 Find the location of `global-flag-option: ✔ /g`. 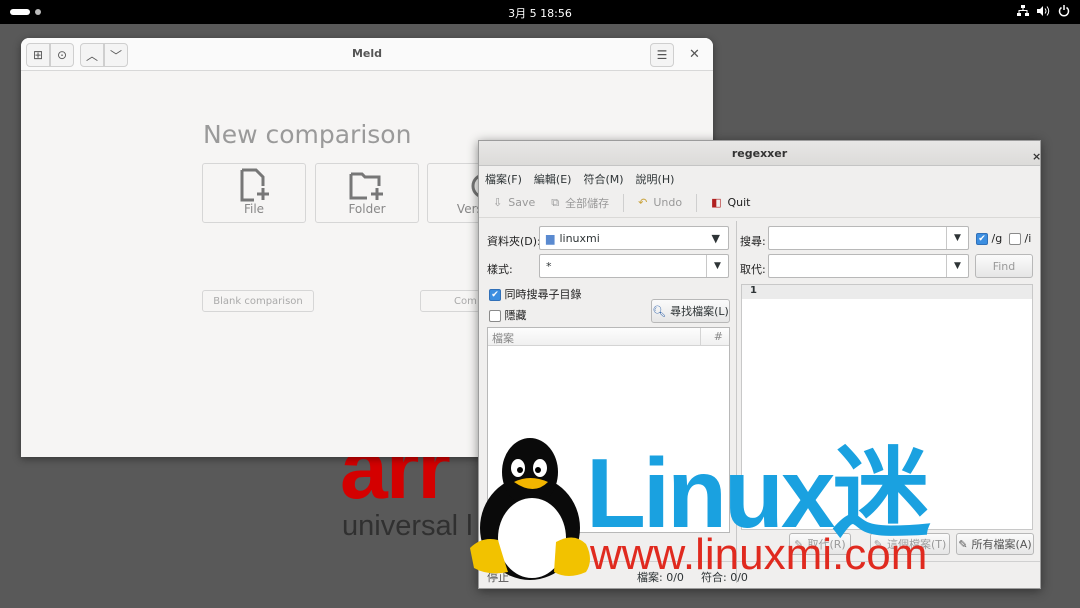

global-flag-option: ✔ /g is located at coordinates (989, 238).